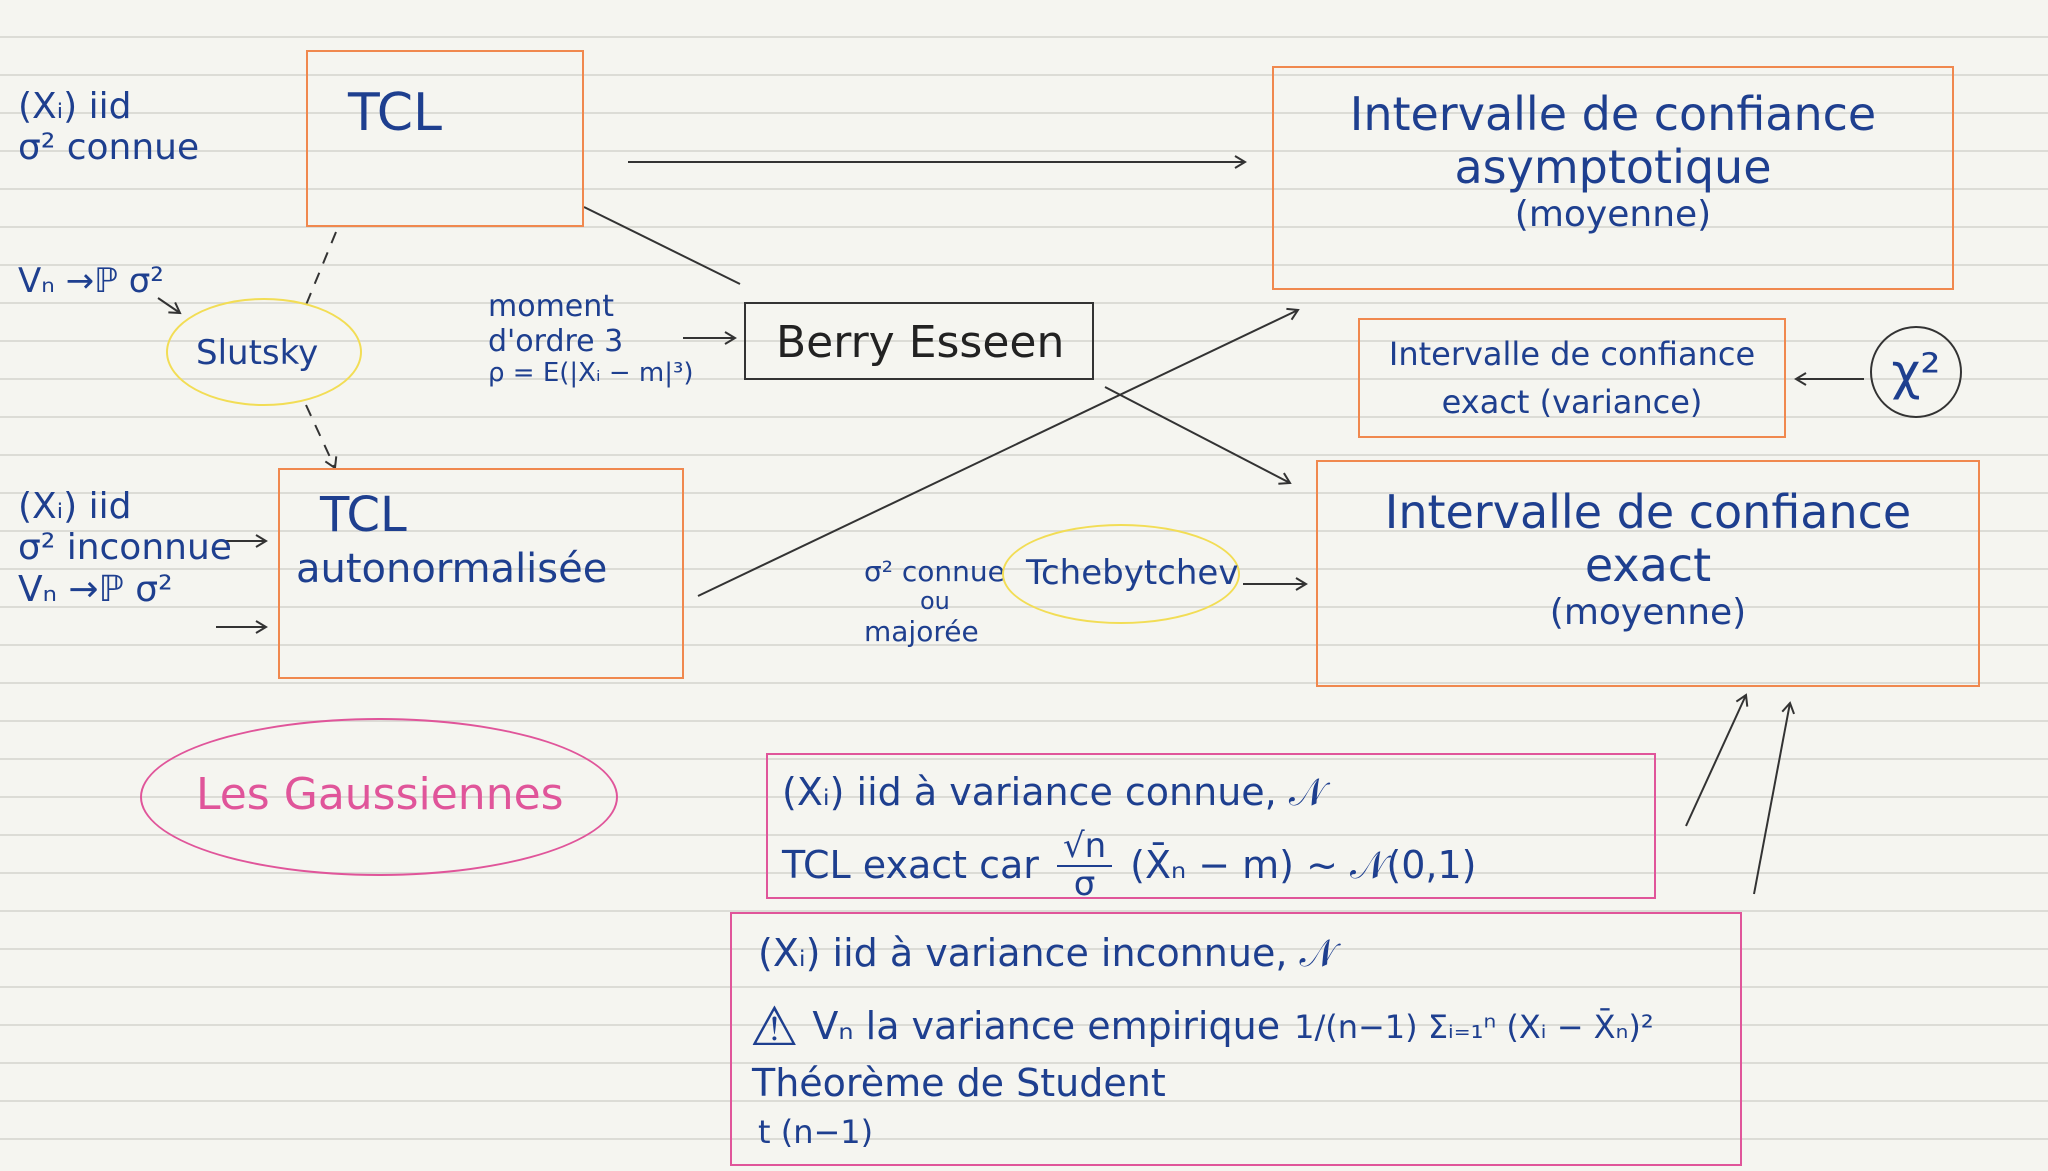 This screenshot has height=1171, width=2048. Describe the element at coordinates (1648, 564) in the screenshot. I see `ic-exact-line: exact` at that location.